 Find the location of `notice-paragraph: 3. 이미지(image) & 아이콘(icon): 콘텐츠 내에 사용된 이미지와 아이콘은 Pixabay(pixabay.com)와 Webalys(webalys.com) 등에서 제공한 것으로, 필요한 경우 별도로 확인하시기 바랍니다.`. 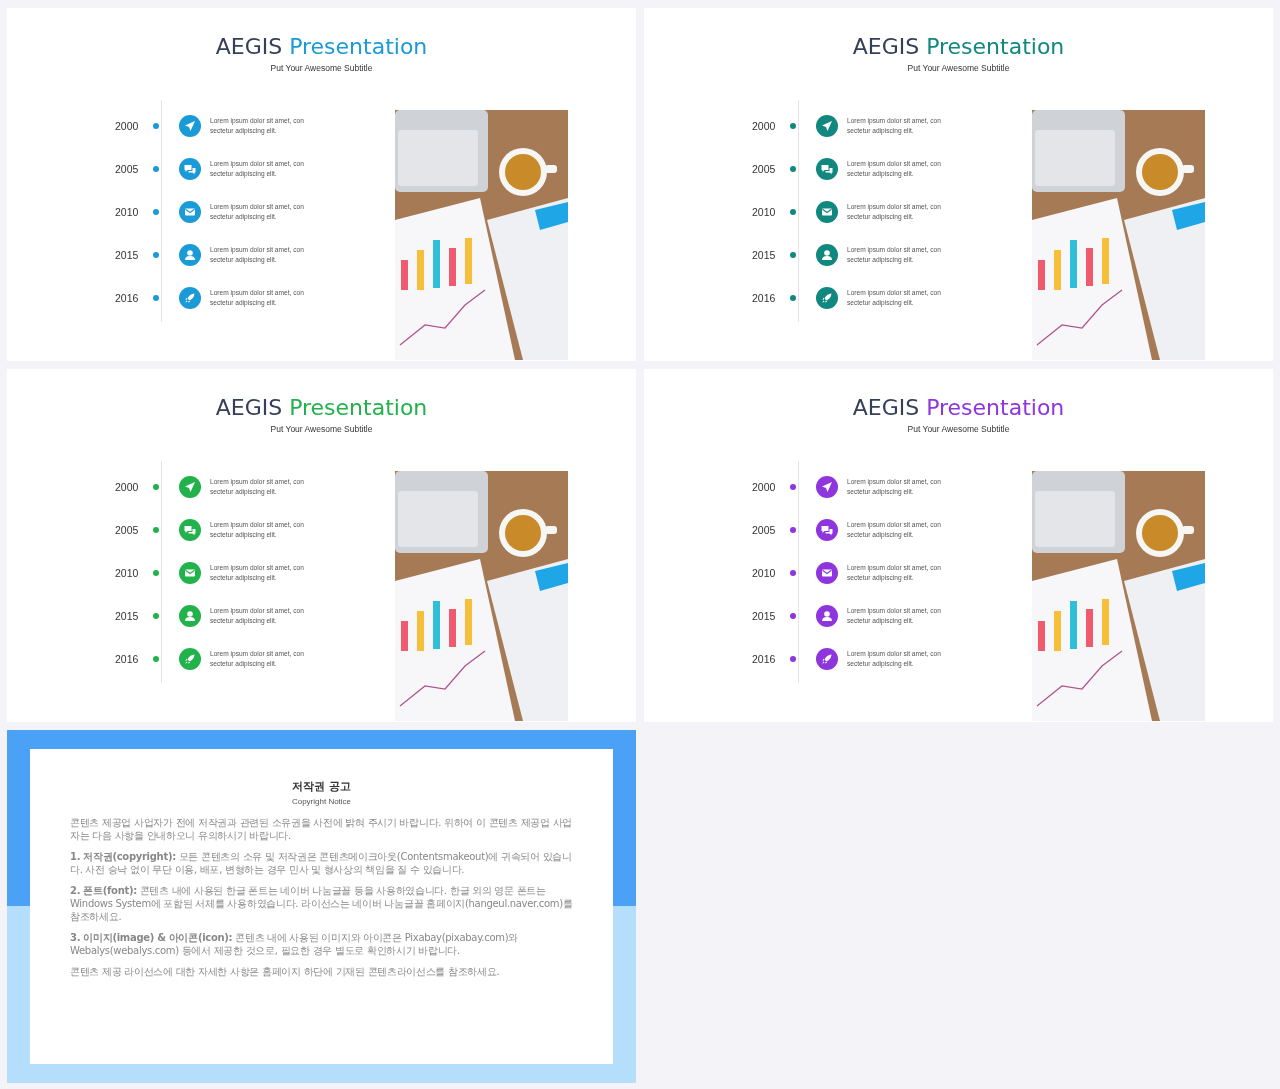

notice-paragraph: 3. 이미지(image) & 아이콘(icon): 콘텐츠 내에 사용된 이미지와 아이콘은 Pixabay(pixabay.com)와 Webalys(webalys.com) 등에서 제공한 것으로, 필요한 경우 별도로 확인하시기 바랍니다. is located at coordinates (294, 944).